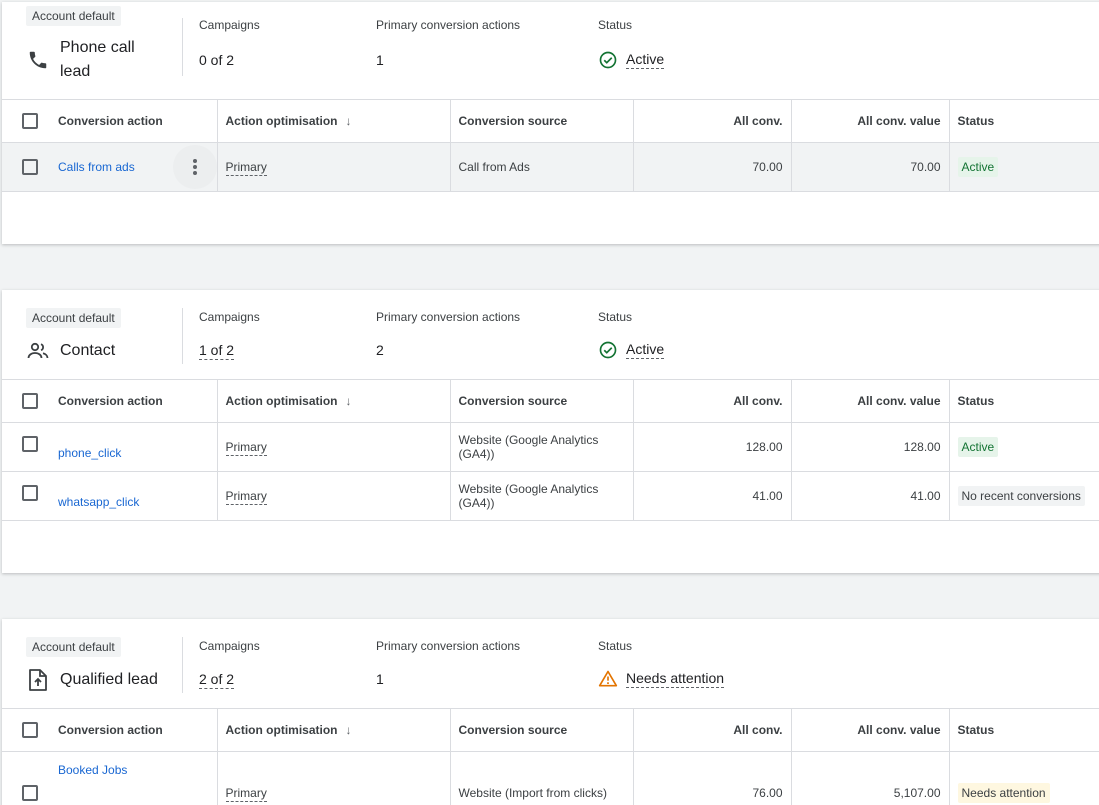 The width and height of the screenshot is (1099, 805). I want to click on cell-status: Active, so click(1024, 447).